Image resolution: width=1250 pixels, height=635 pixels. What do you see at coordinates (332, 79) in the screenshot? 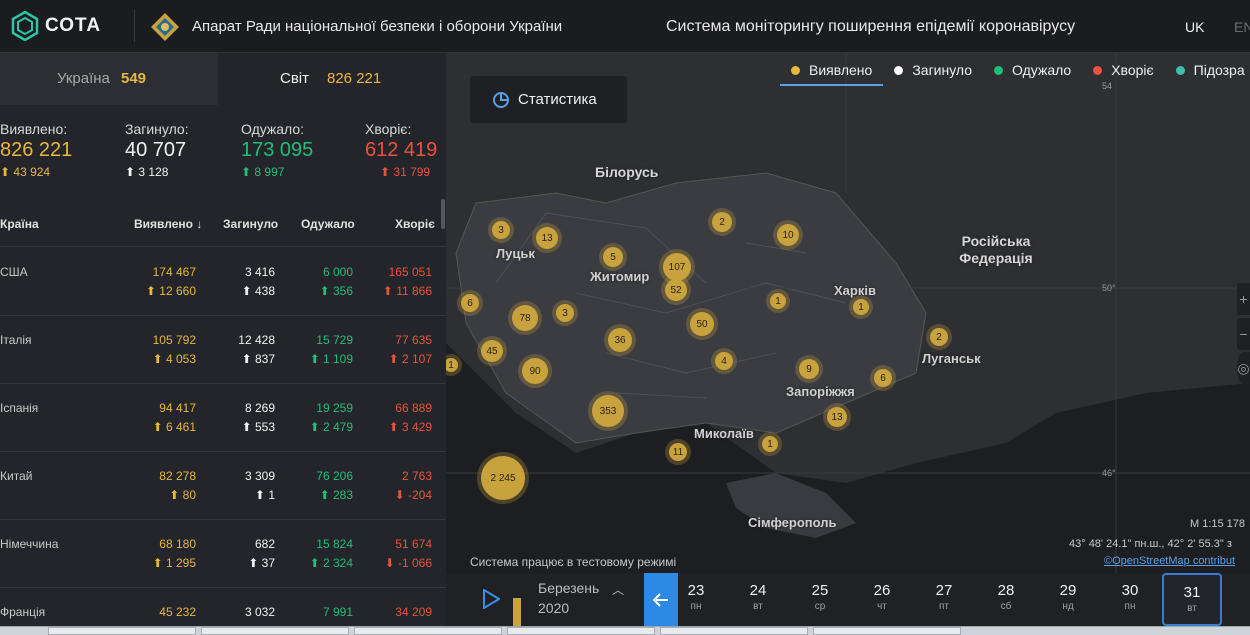
I see `tab-world: Світ 826 221` at bounding box center [332, 79].